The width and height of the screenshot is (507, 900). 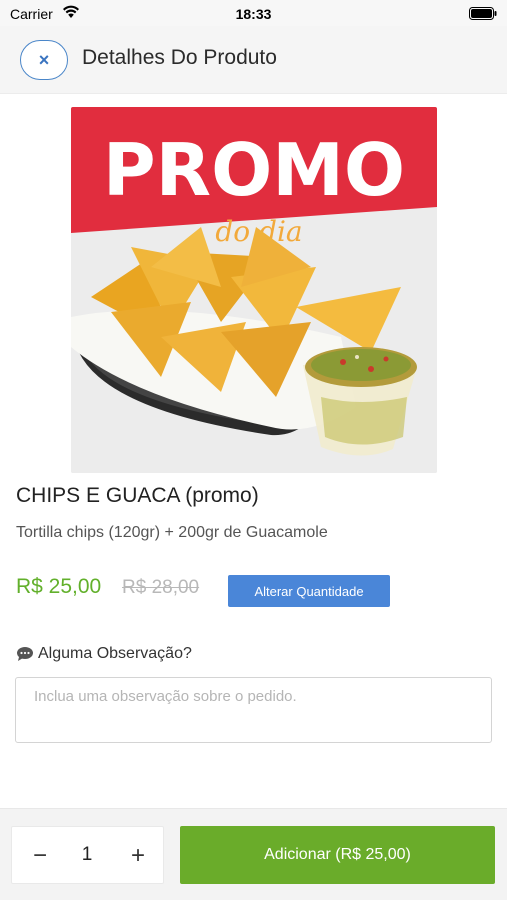 I want to click on product-name: CHIPS E GUACA (promo), so click(x=137, y=495).